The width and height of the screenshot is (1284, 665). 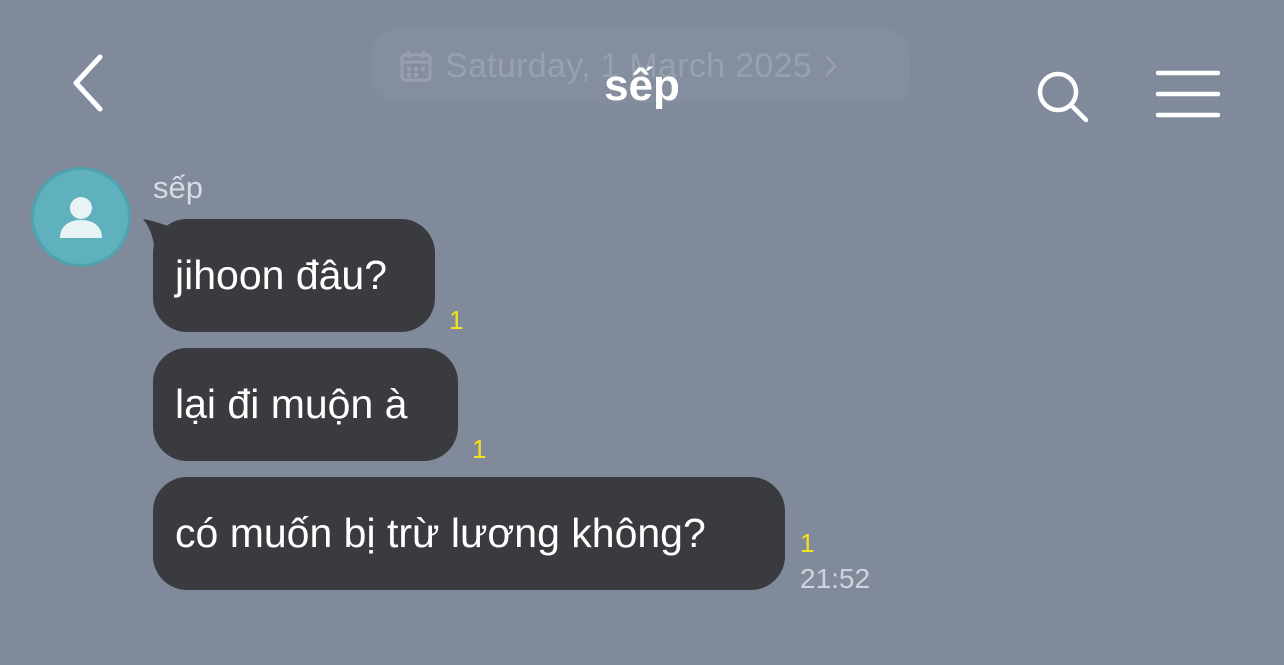 I want to click on person-icon, so click(x=81, y=217).